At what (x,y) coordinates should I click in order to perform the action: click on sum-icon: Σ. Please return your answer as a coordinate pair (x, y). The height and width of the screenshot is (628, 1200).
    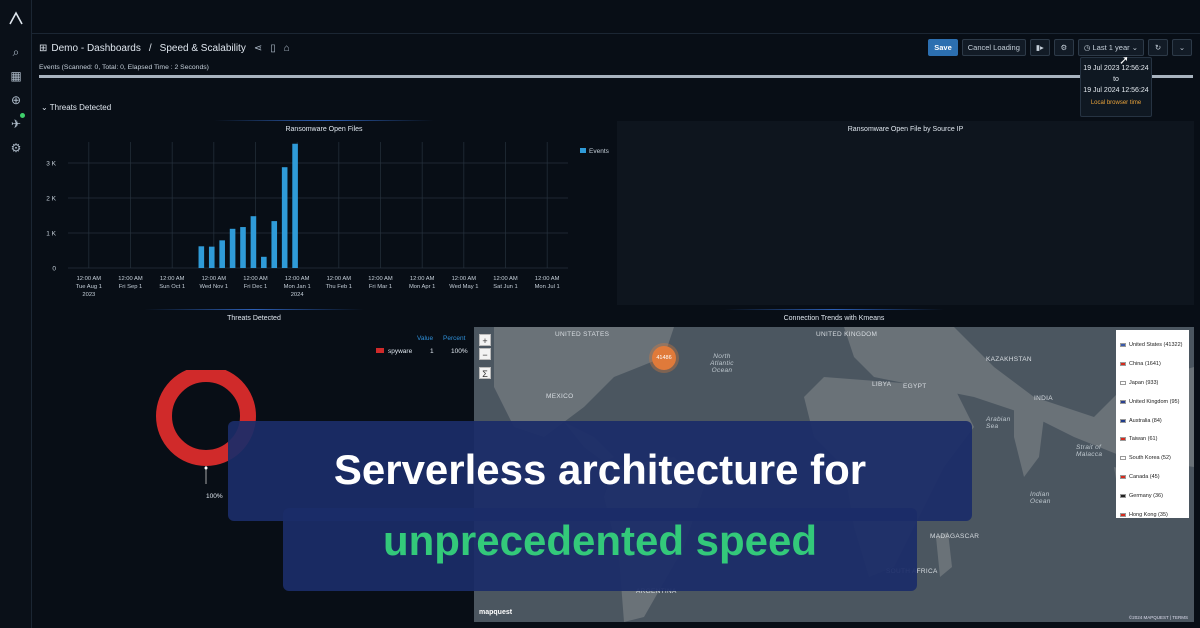
    Looking at the image, I should click on (485, 373).